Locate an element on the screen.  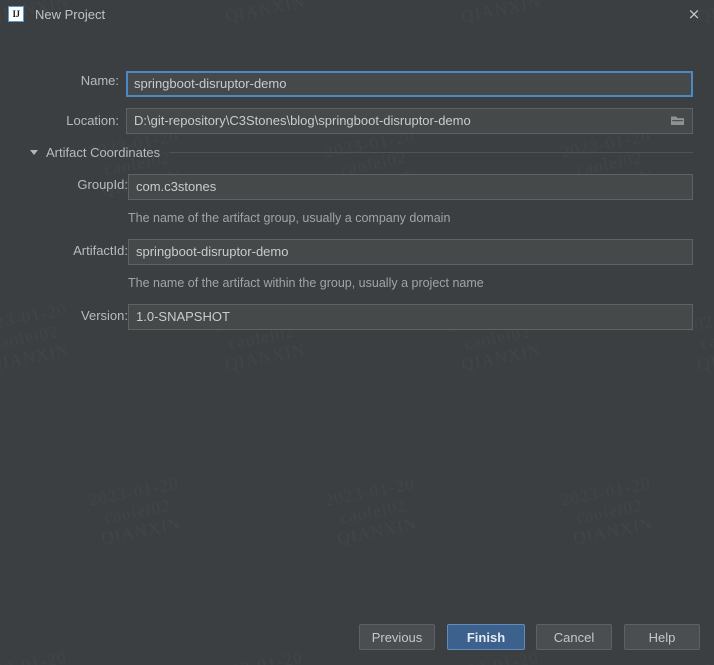
previous-button: Previous is located at coordinates (397, 637).